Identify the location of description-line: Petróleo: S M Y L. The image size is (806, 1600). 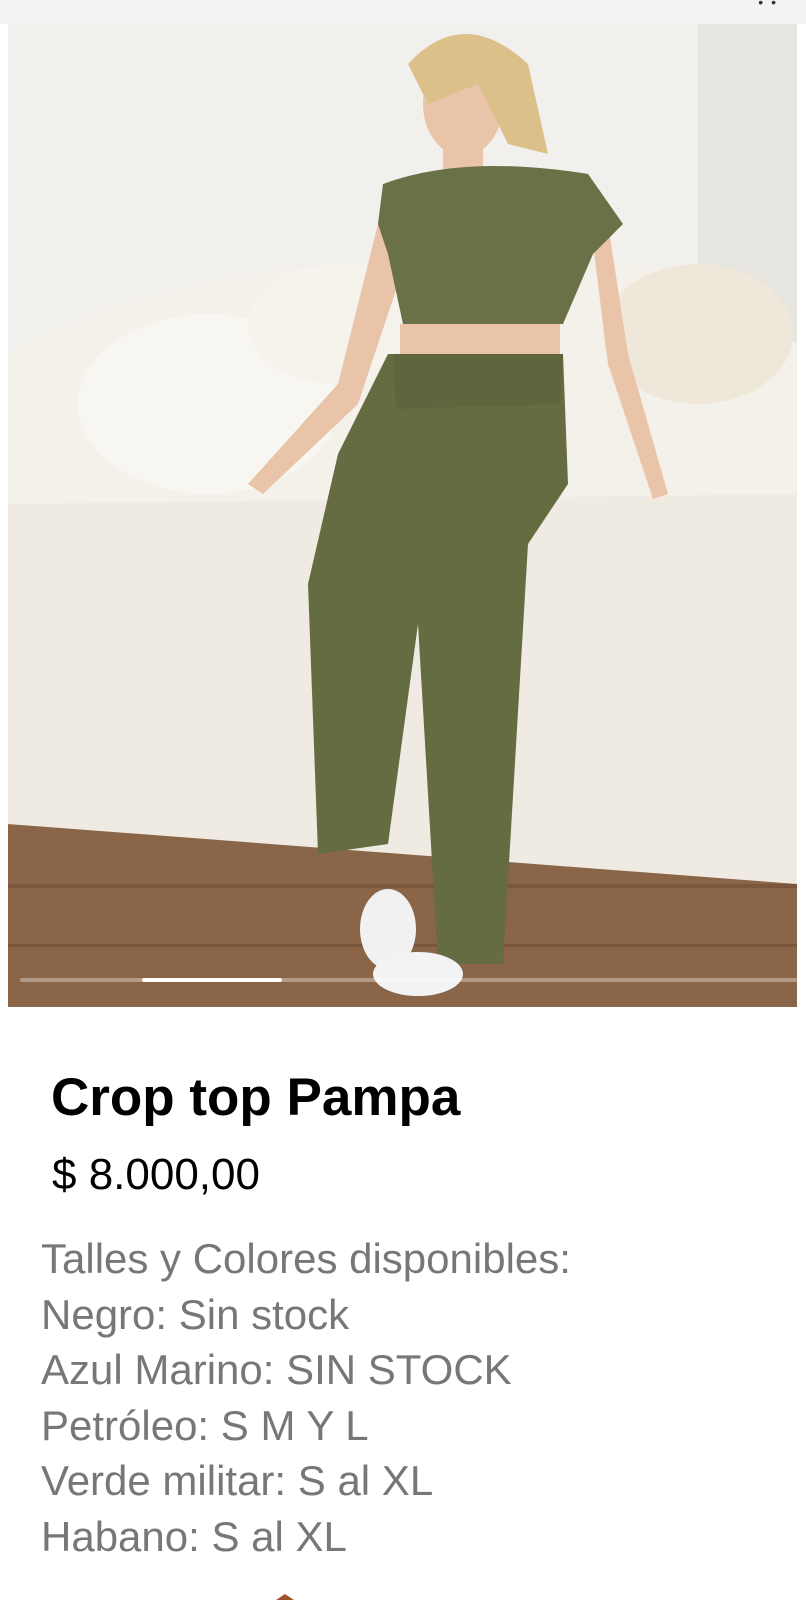
(205, 1425).